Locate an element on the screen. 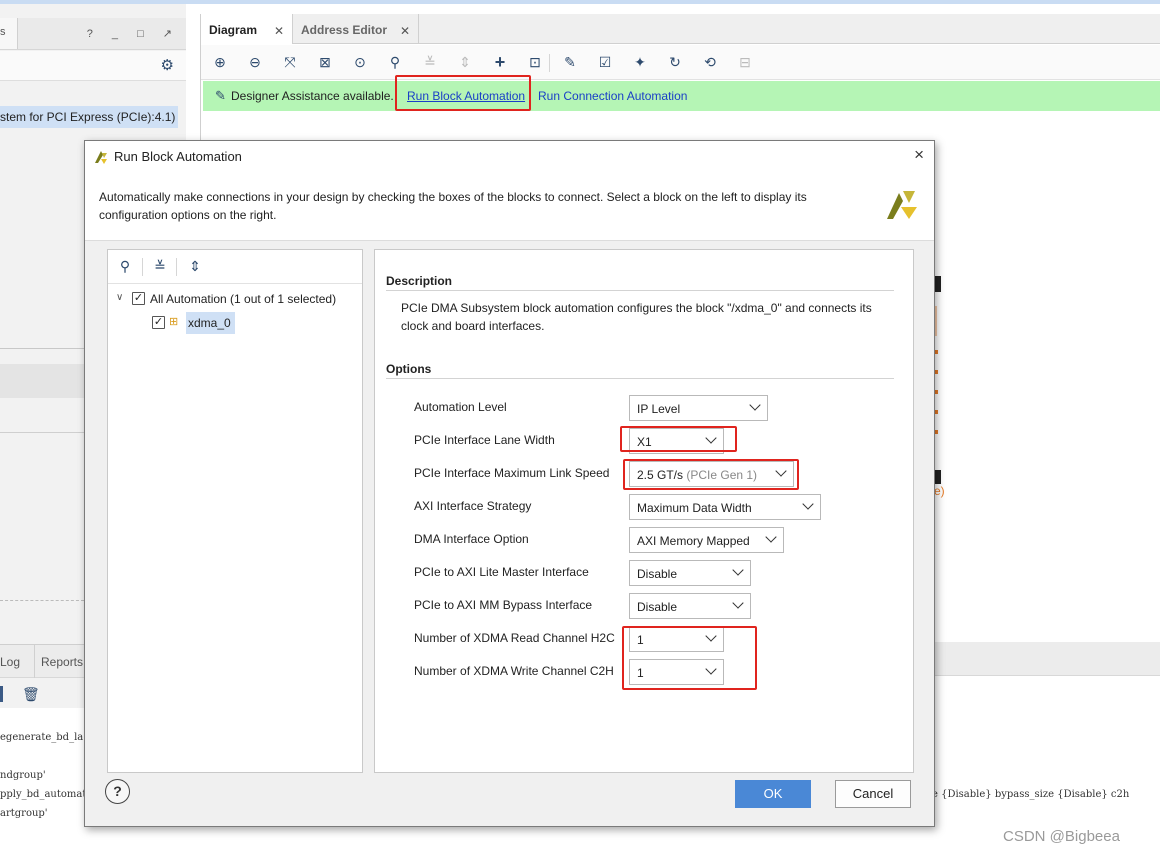 The image size is (1160, 856). automation-level-select: IP Level is located at coordinates (698, 408).